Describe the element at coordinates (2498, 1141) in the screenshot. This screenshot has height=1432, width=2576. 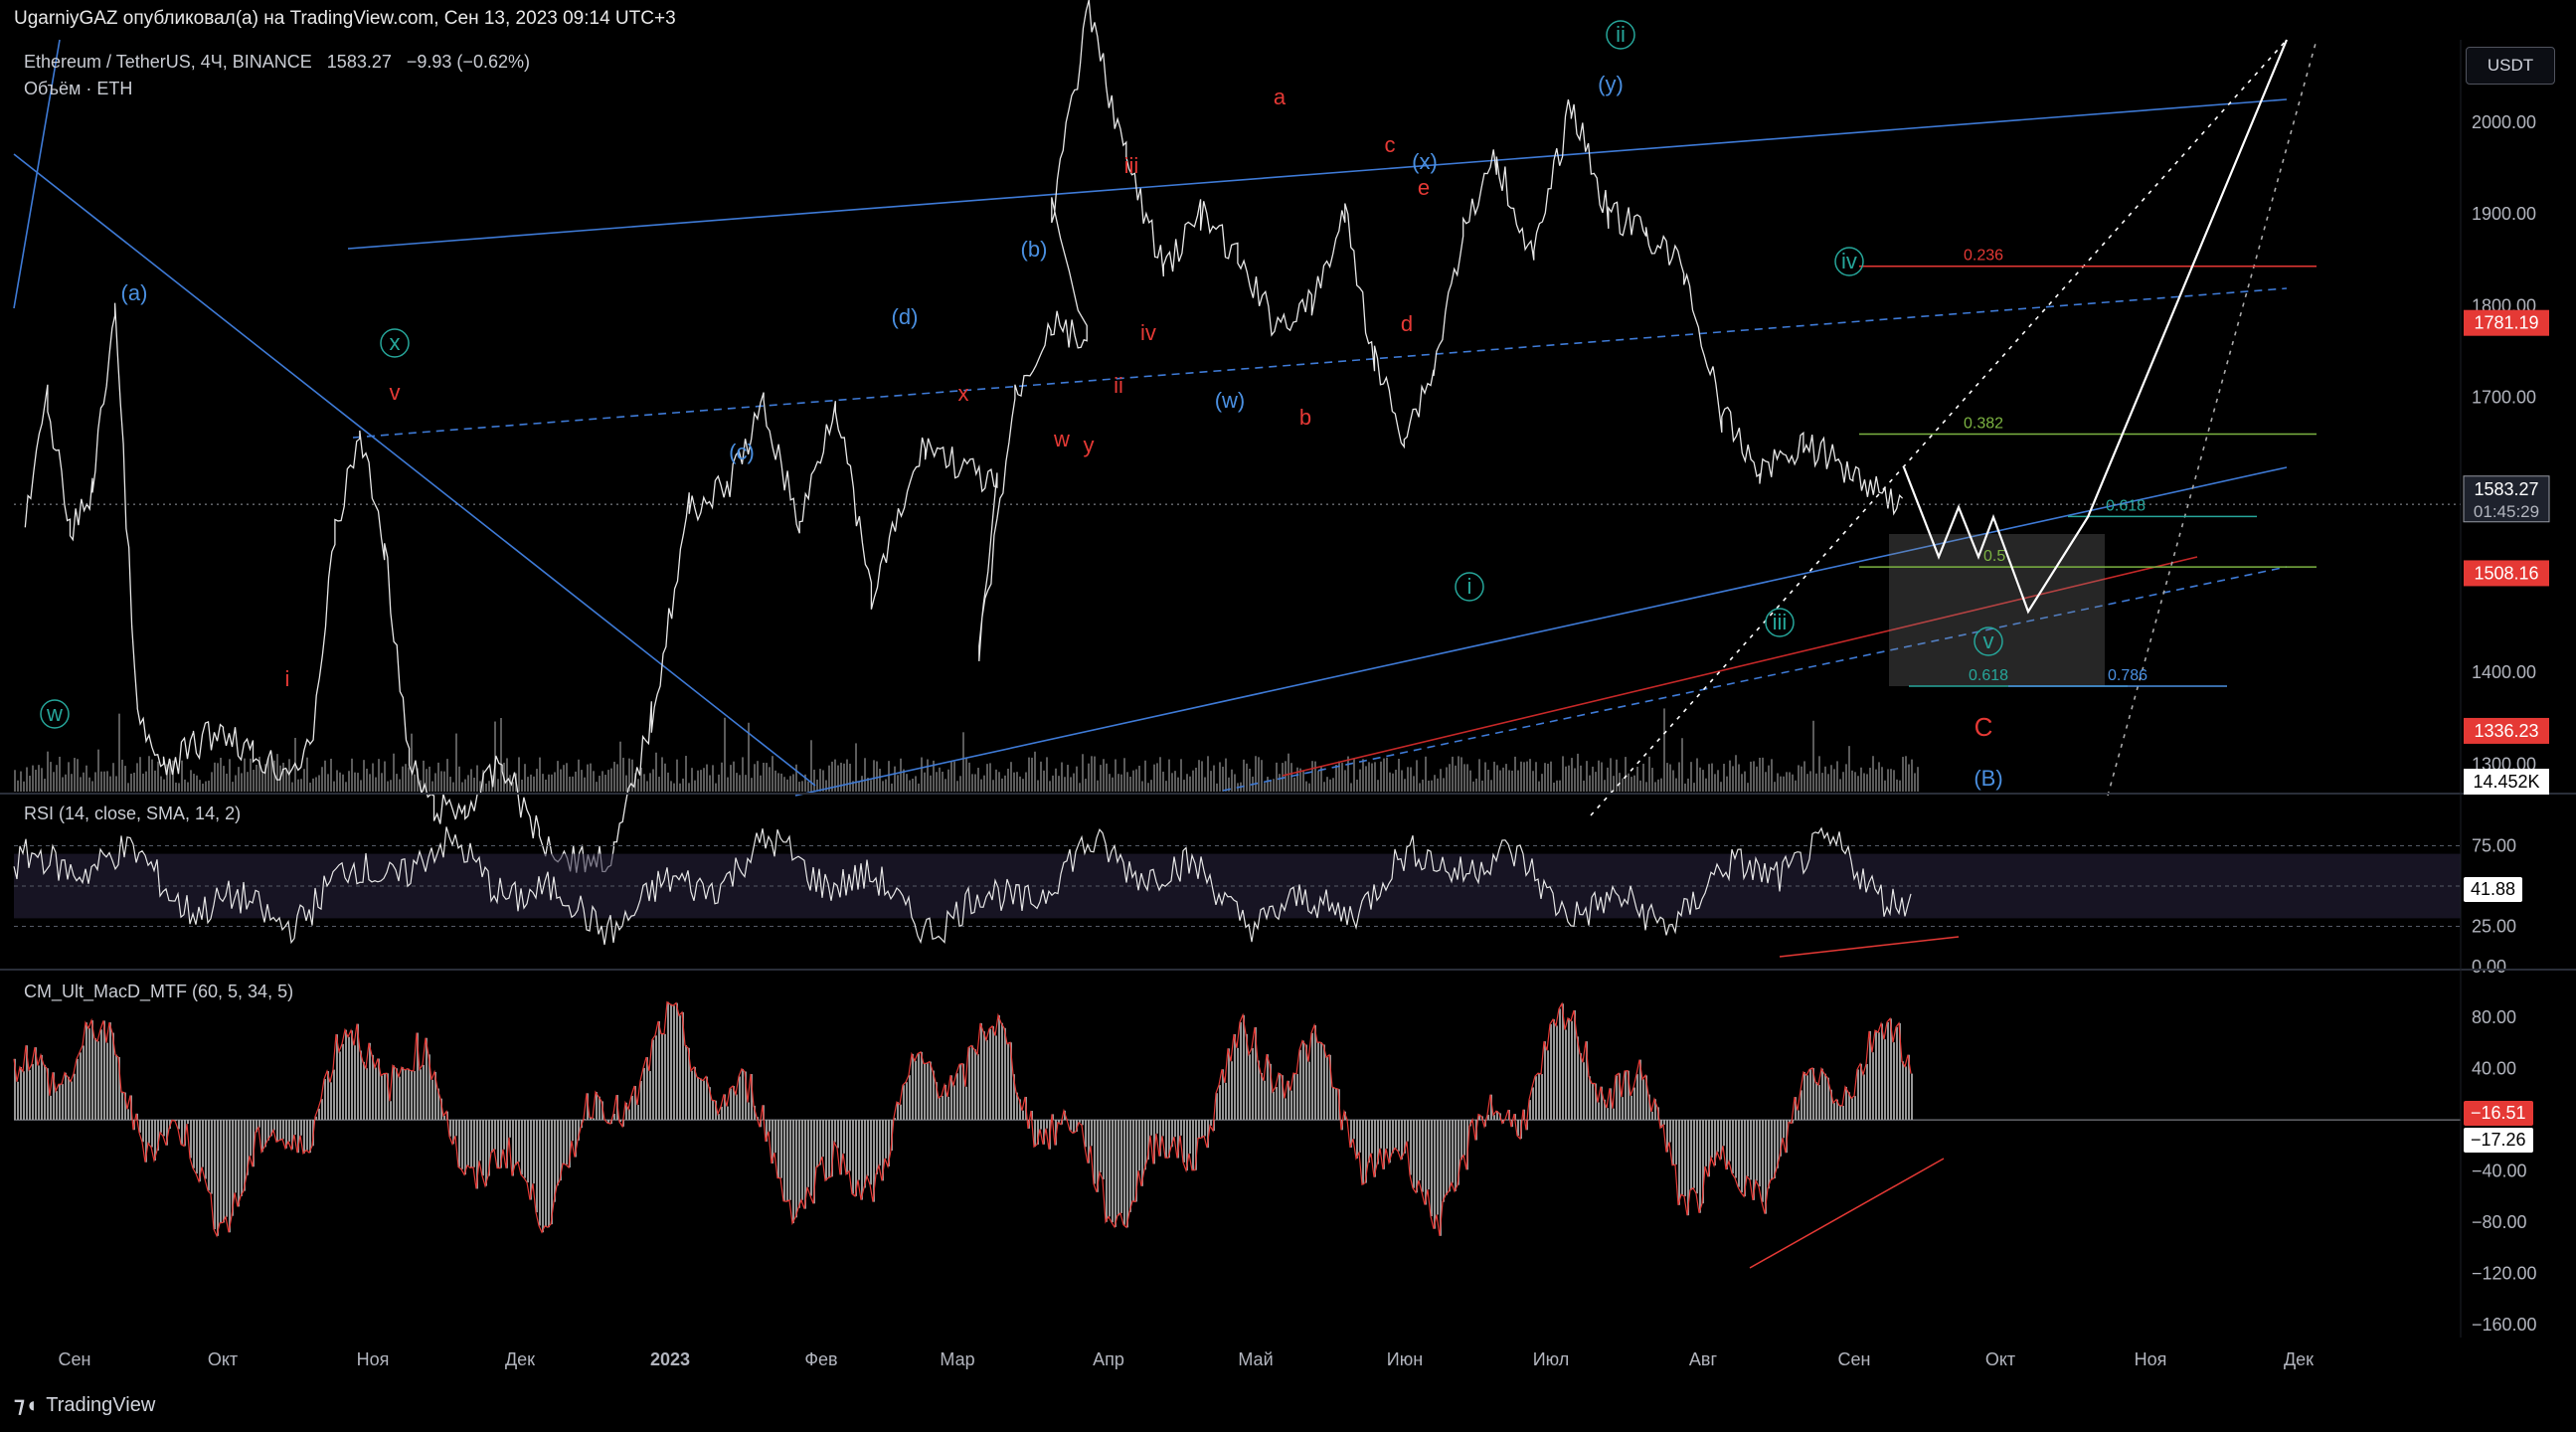
I see `macd-gray-tag: −17.26` at that location.